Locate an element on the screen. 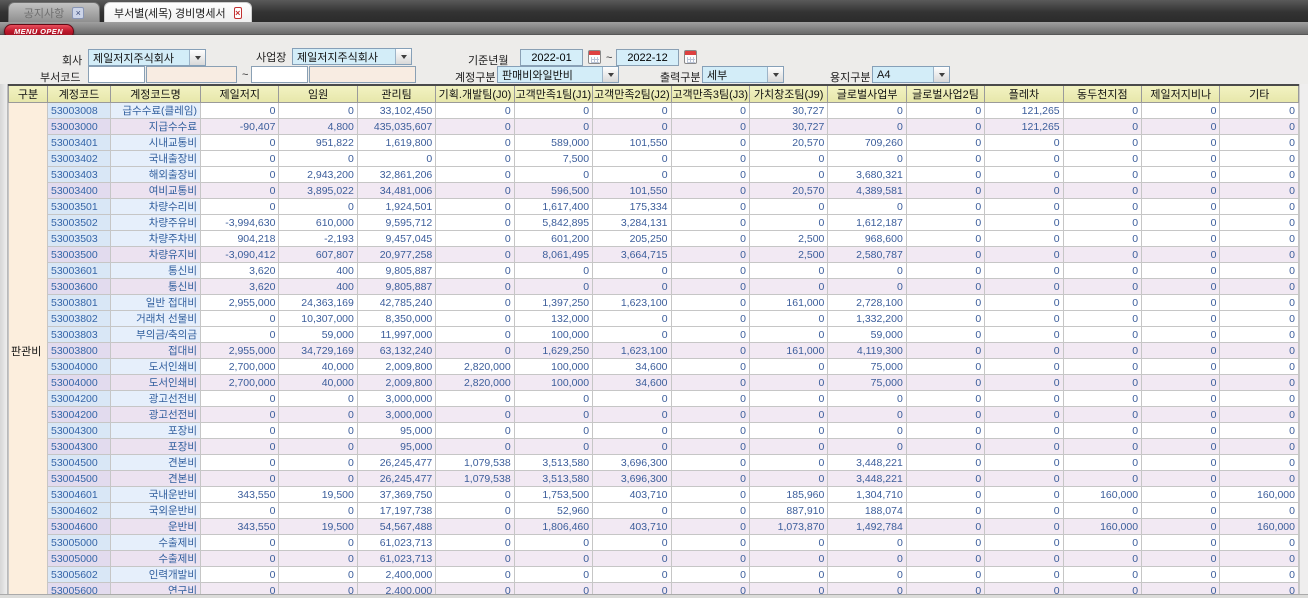  amount-cell: 709,260 is located at coordinates (867, 142).